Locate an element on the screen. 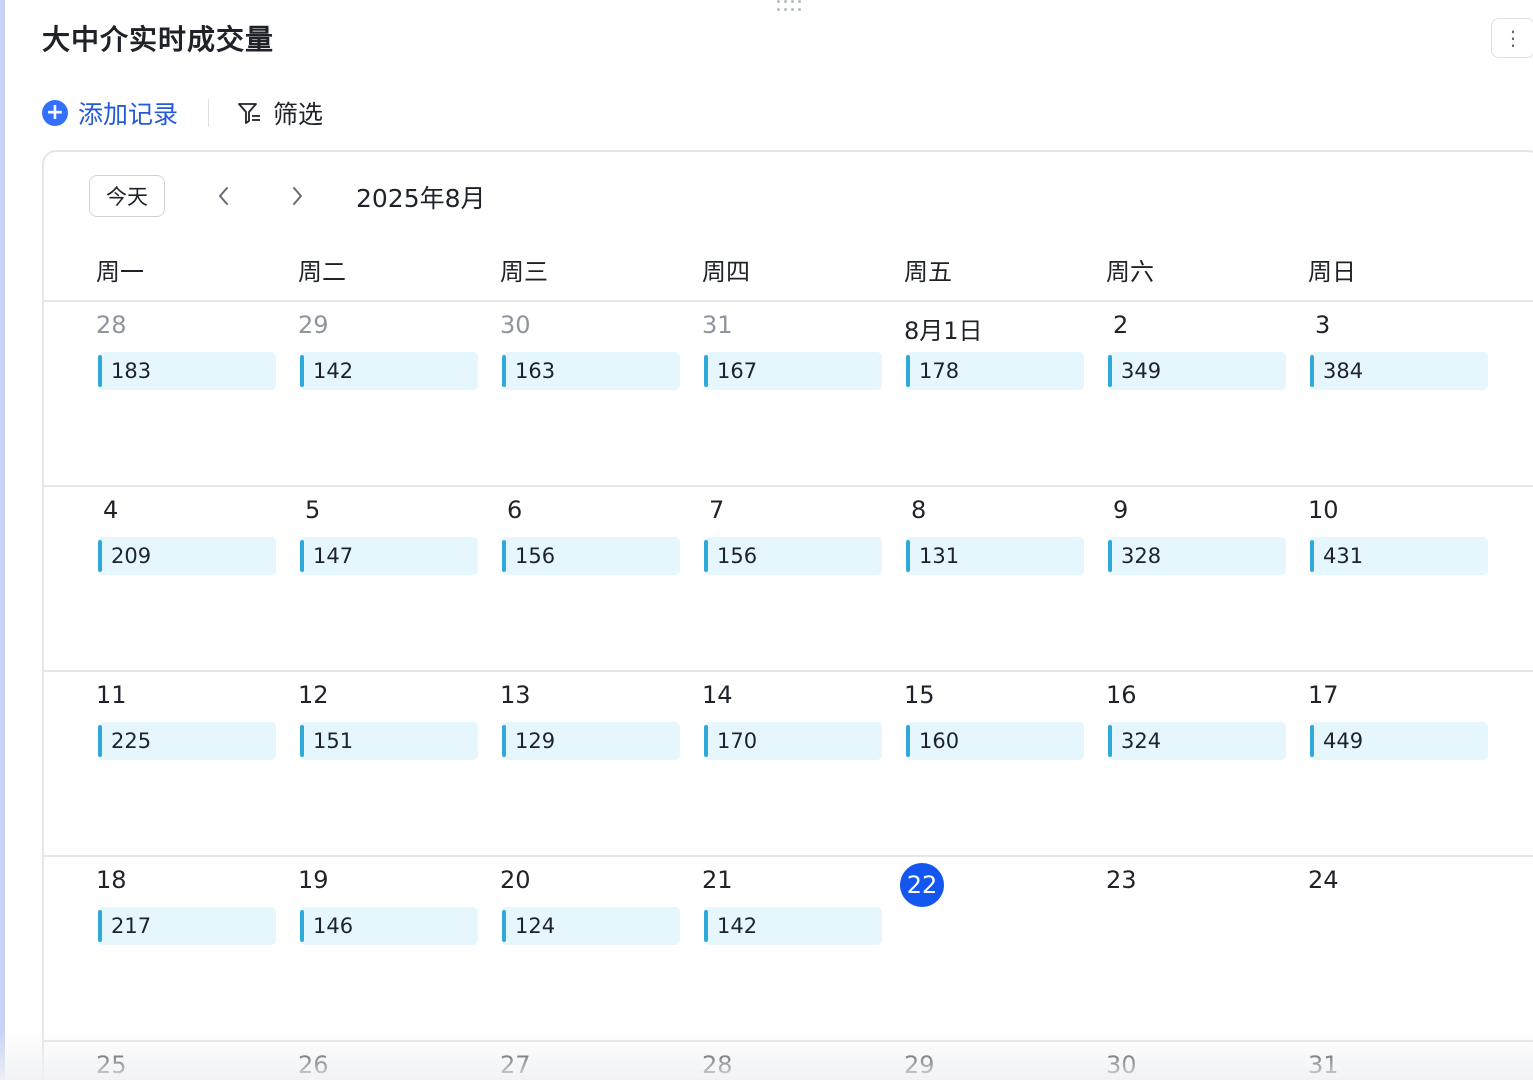  more-vertical-icon: ⋮ is located at coordinates (1513, 38).